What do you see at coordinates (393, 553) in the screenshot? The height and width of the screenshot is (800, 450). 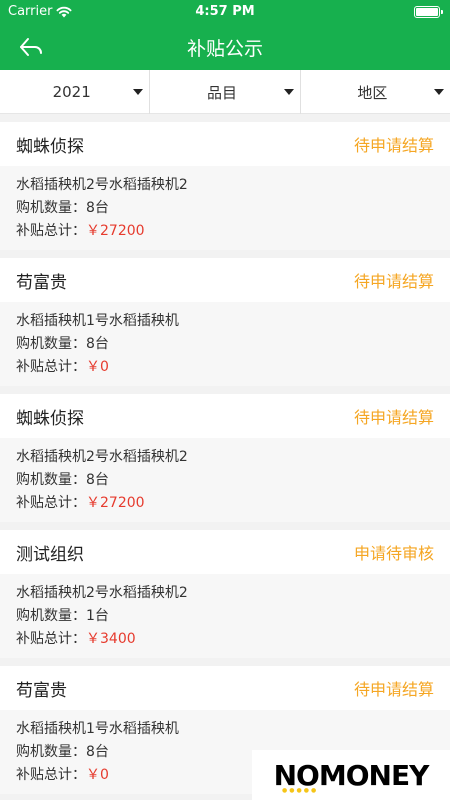 I see `status-badge: 申请待审核` at bounding box center [393, 553].